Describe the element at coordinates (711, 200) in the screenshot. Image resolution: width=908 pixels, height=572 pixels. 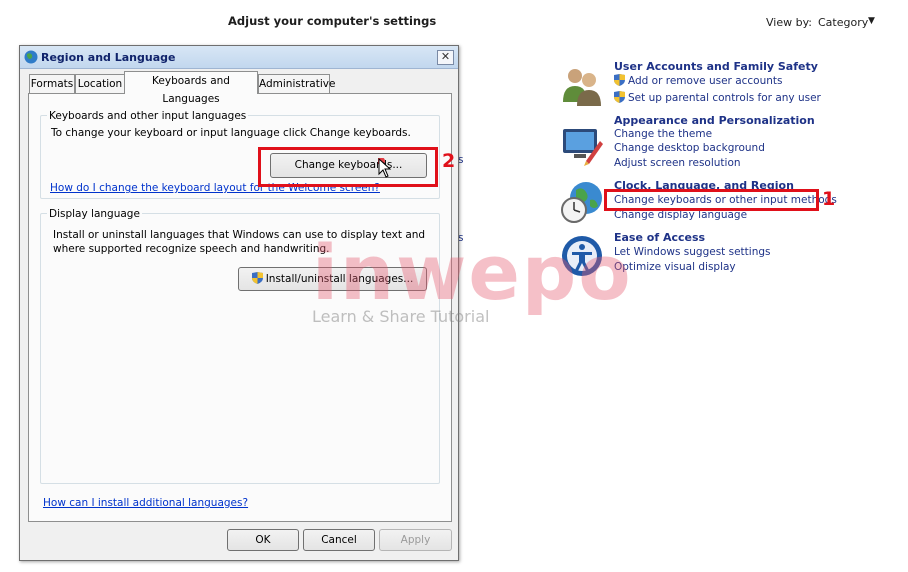
I see `highlight-box-step1` at that location.